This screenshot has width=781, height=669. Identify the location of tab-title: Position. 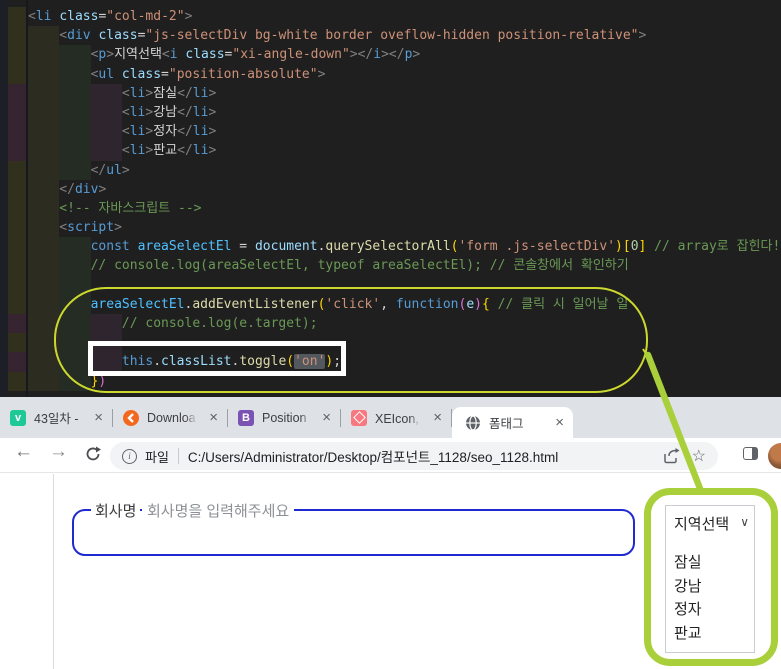
(288, 417).